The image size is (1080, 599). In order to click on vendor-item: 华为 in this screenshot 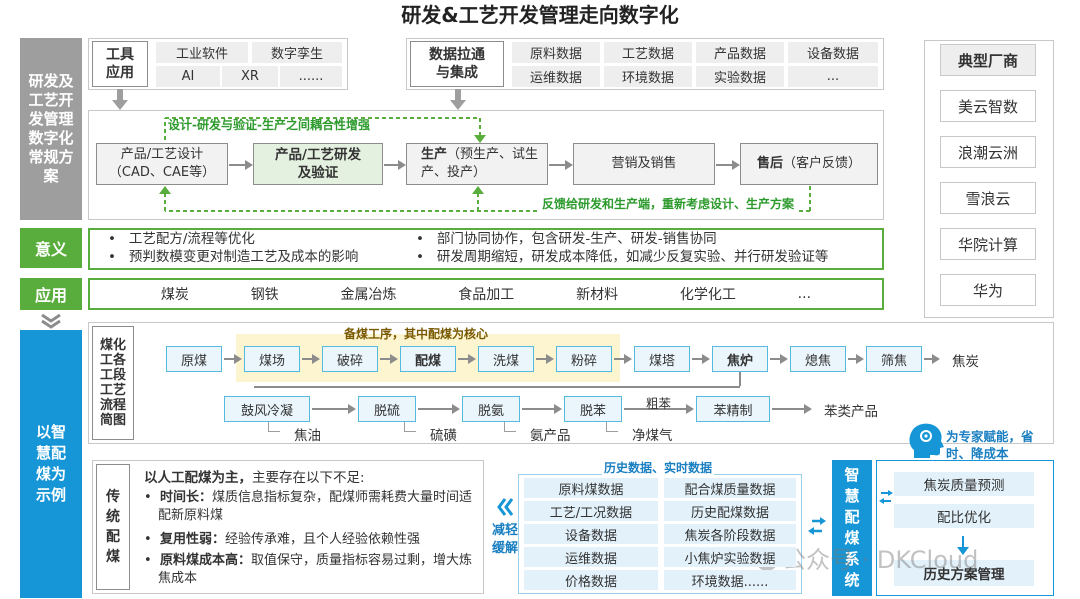, I will do `click(988, 290)`.